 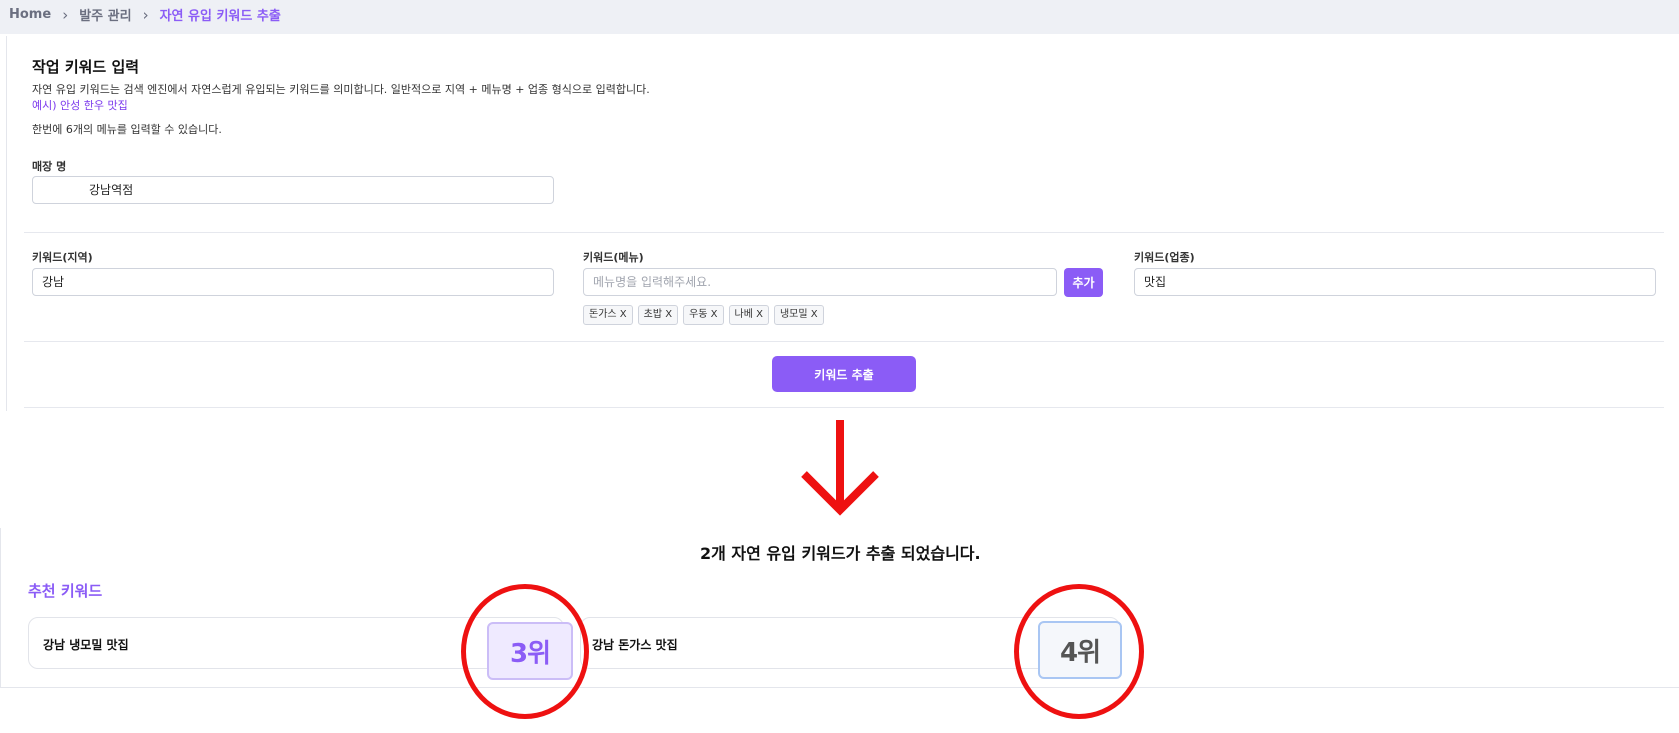 What do you see at coordinates (62, 257) in the screenshot?
I see `region-keyword-label: 키워드(지역)` at bounding box center [62, 257].